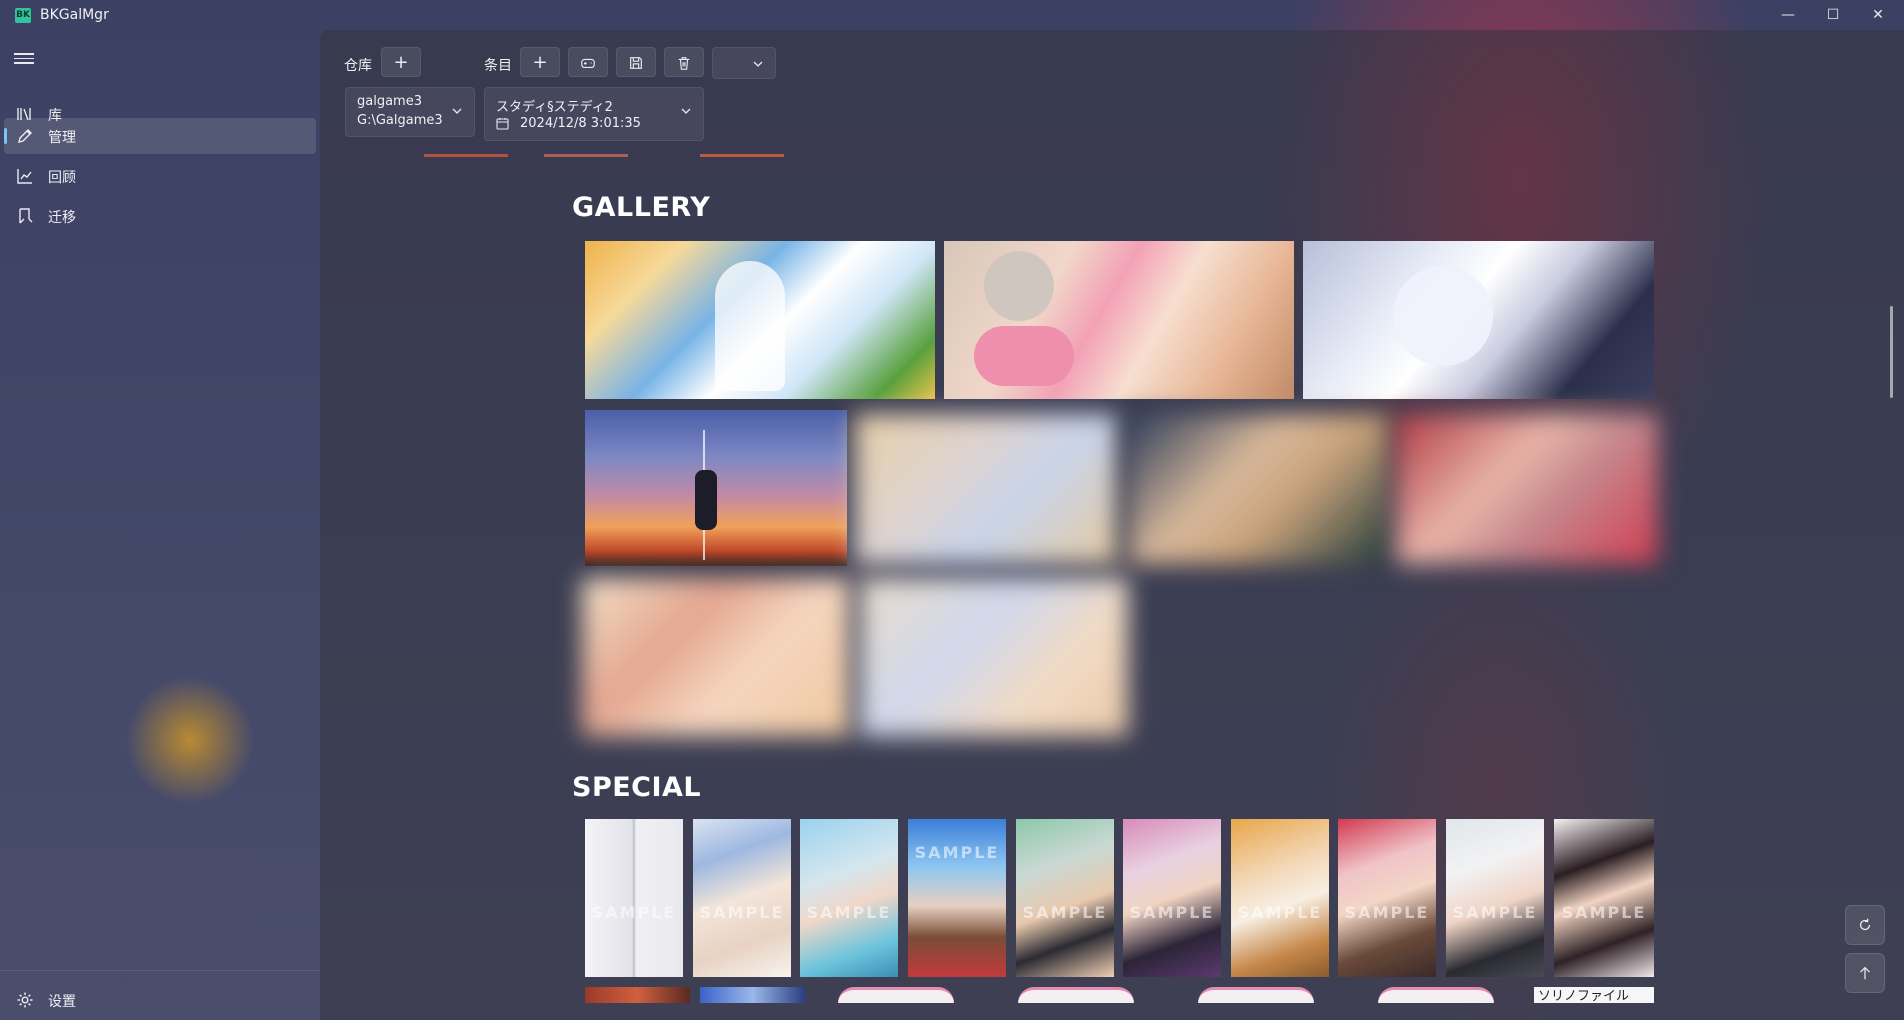 This screenshot has height=1020, width=1904. I want to click on add-repo-button: +, so click(401, 62).